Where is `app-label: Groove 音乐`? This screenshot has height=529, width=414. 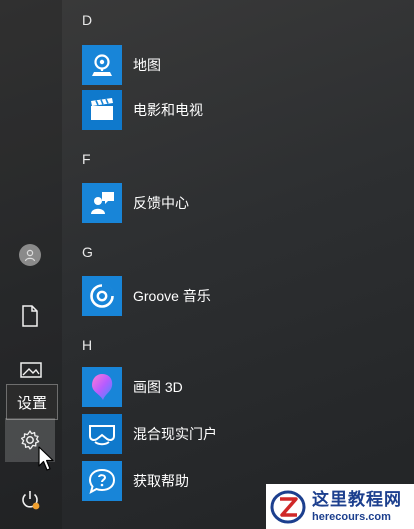
app-label: Groove 音乐 is located at coordinates (172, 296).